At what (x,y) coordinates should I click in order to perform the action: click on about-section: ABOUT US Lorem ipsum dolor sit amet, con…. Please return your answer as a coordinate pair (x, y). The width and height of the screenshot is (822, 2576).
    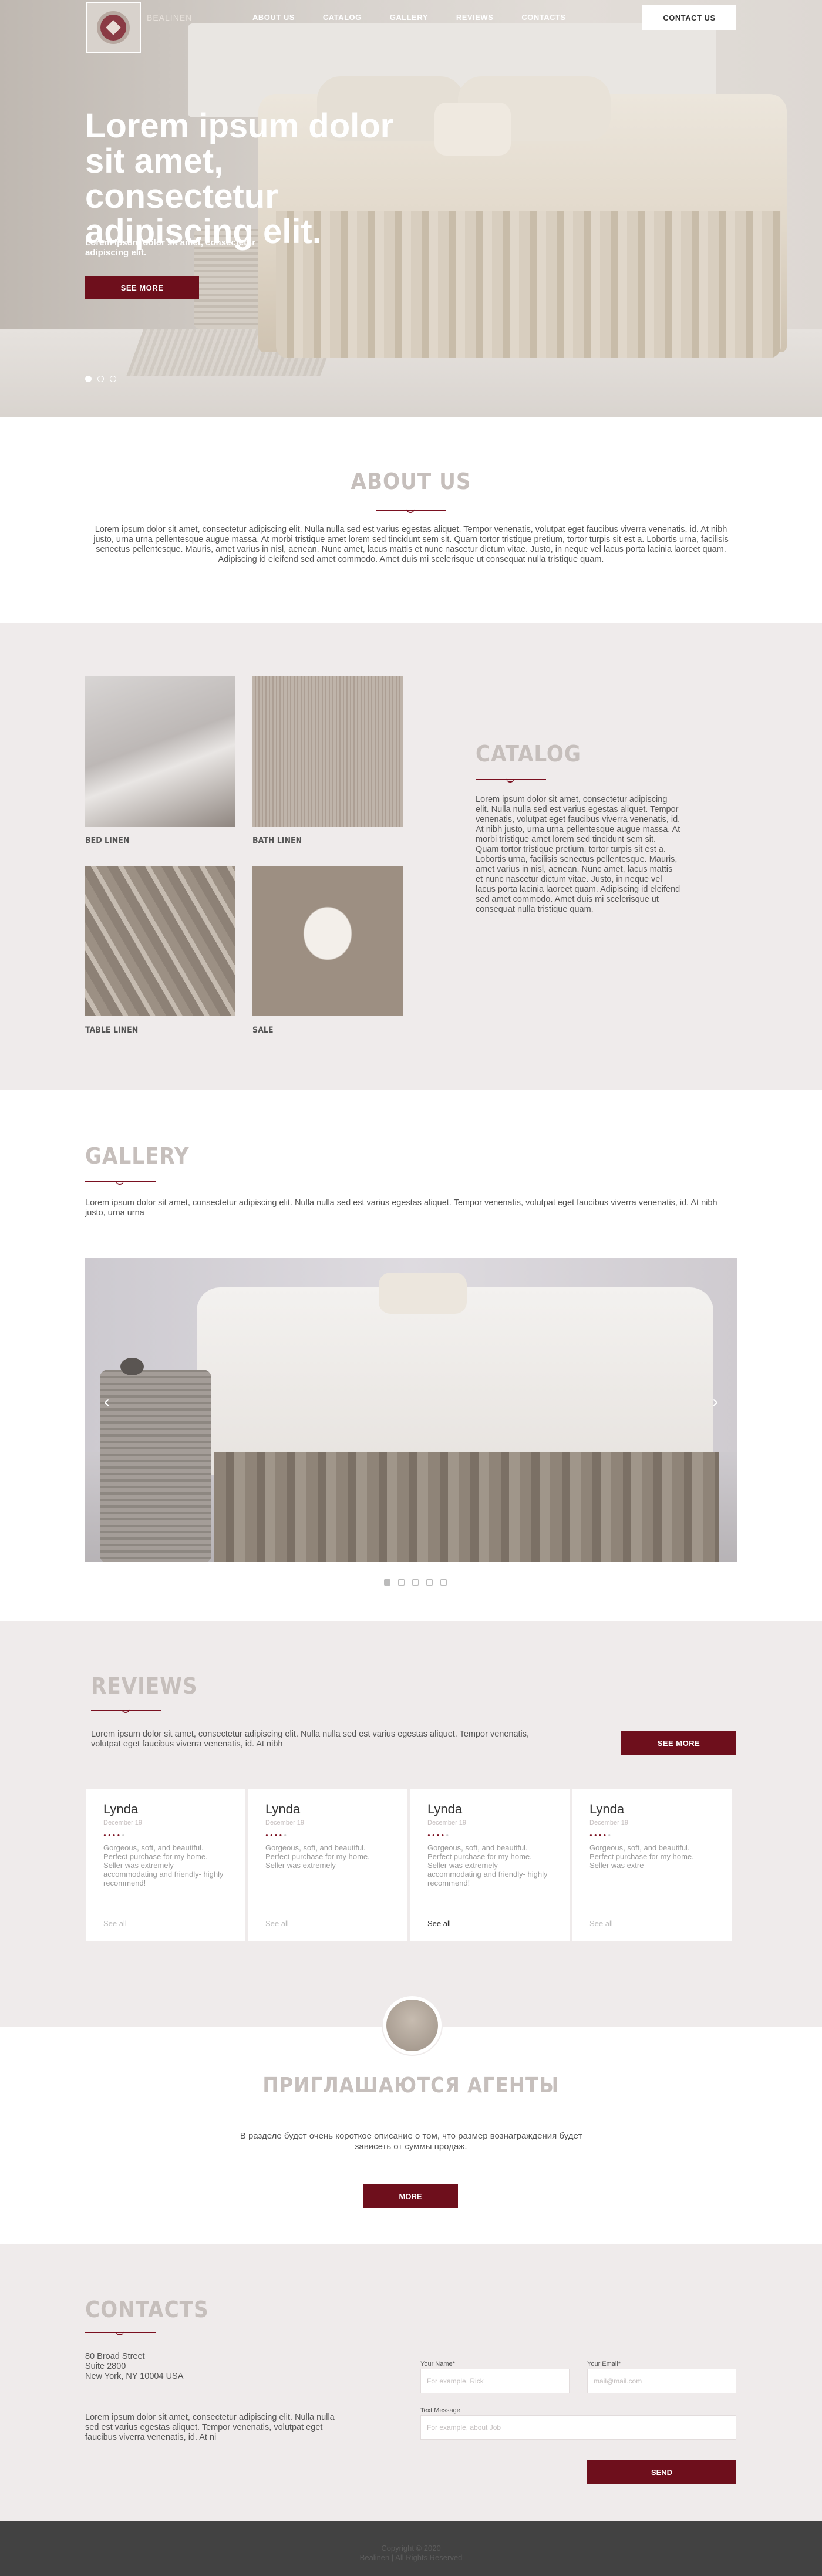
    Looking at the image, I should click on (411, 520).